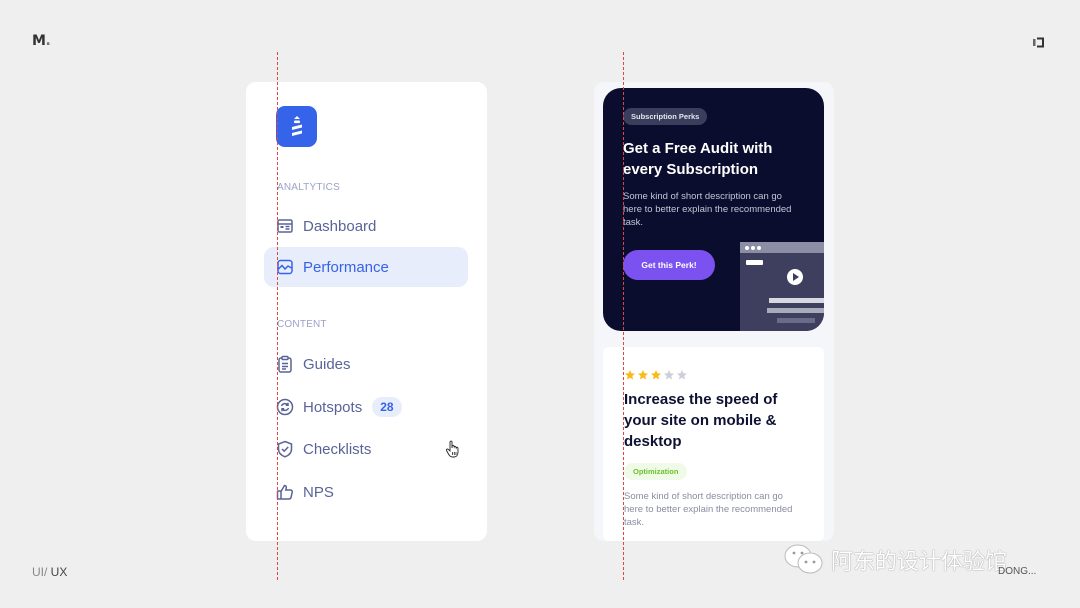 This screenshot has width=1080, height=608. I want to click on placeholder-title, so click(754, 262).